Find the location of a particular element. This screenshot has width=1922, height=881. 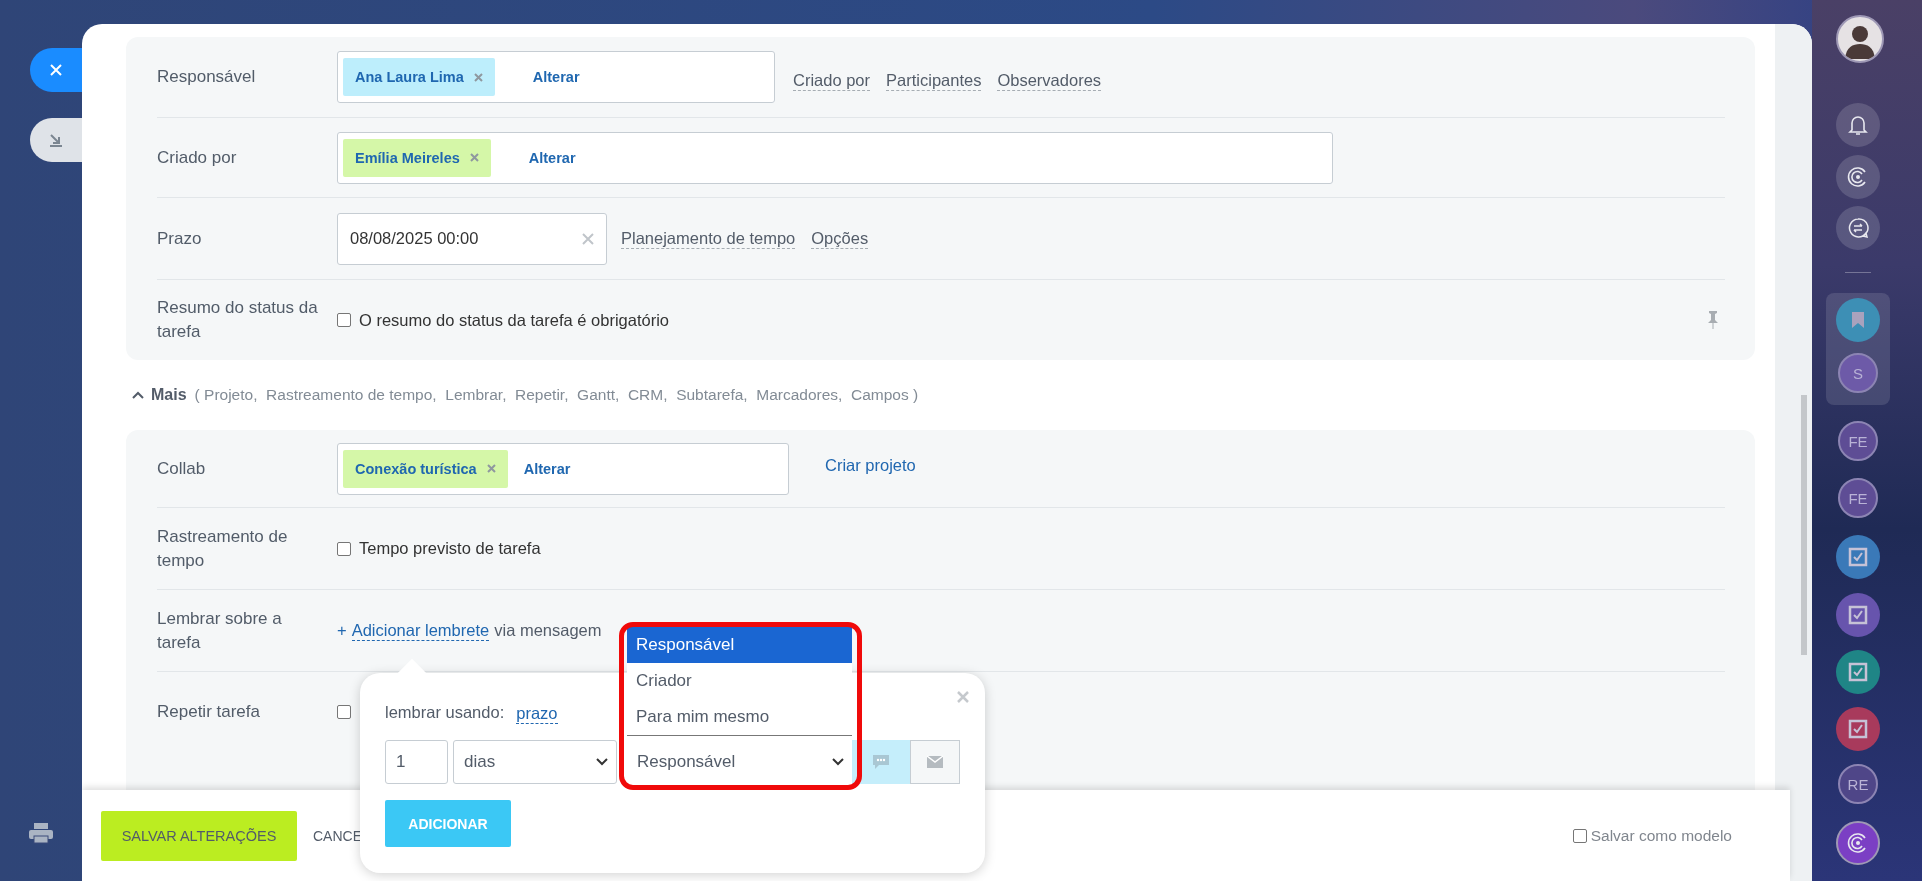

scrollbar is located at coordinates (1804, 525).